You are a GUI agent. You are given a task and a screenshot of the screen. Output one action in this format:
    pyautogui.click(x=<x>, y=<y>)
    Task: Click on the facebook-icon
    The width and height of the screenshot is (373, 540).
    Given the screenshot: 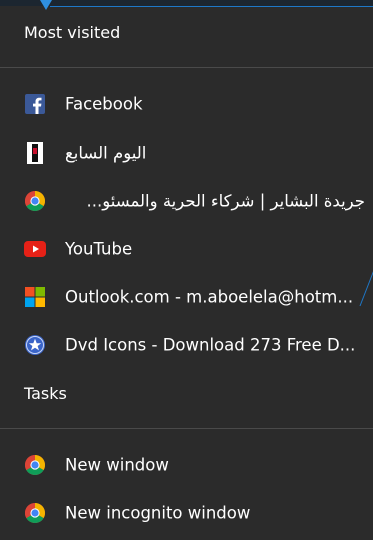 What is the action you would take?
    pyautogui.click(x=35, y=104)
    